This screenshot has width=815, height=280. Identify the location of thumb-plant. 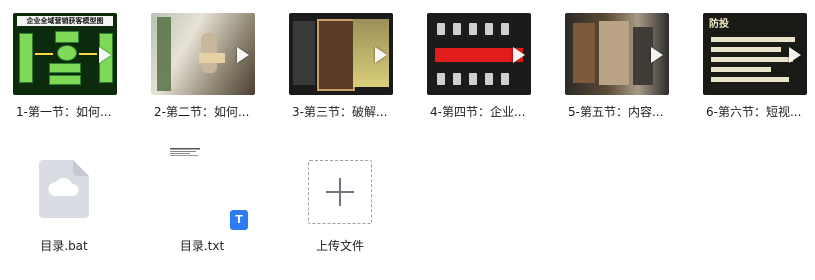
(164, 54).